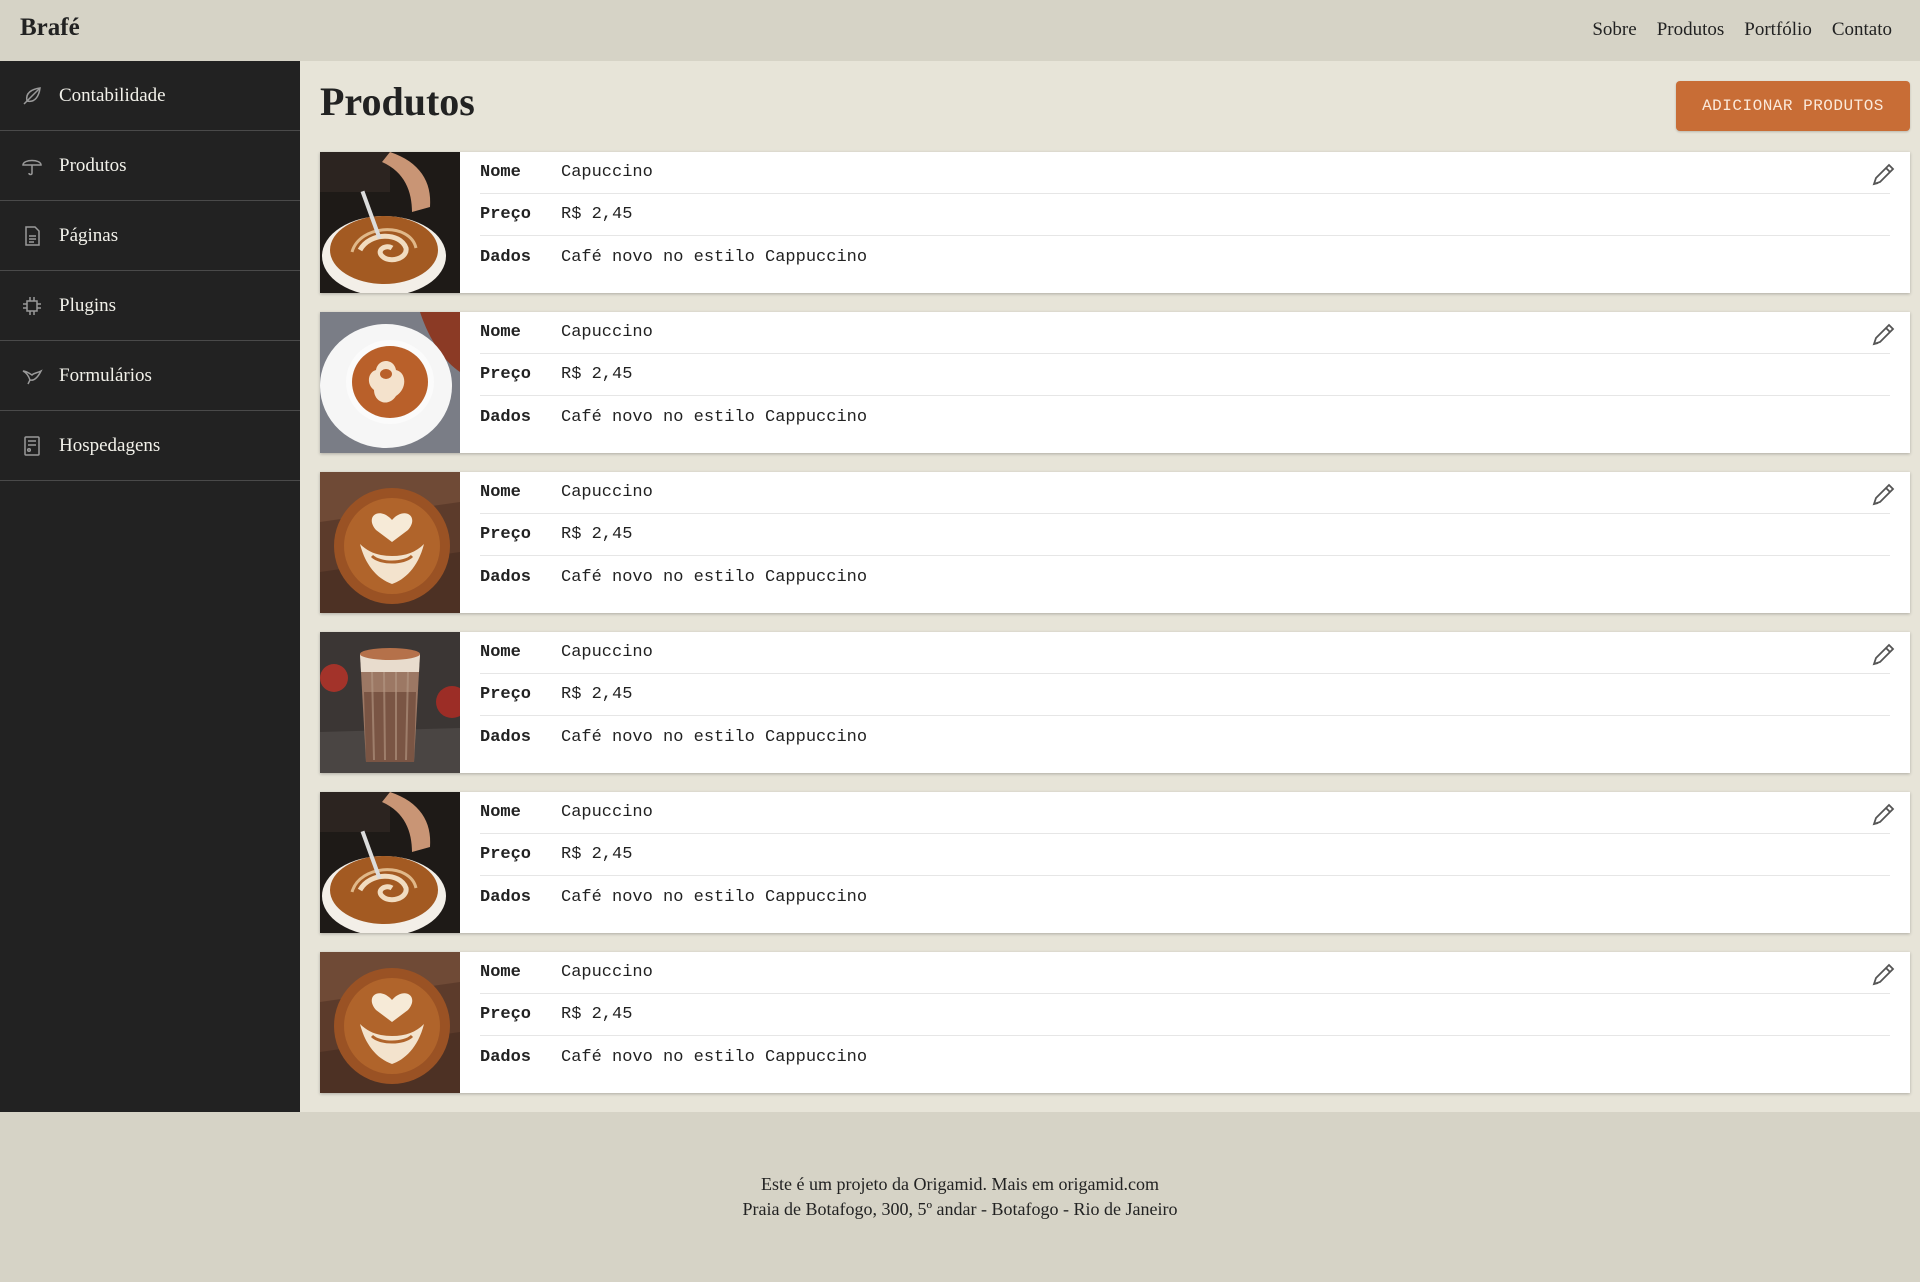 This screenshot has width=1920, height=1282. Describe the element at coordinates (150, 376) in the screenshot. I see `sidebar-item-formularios: Formulários` at that location.